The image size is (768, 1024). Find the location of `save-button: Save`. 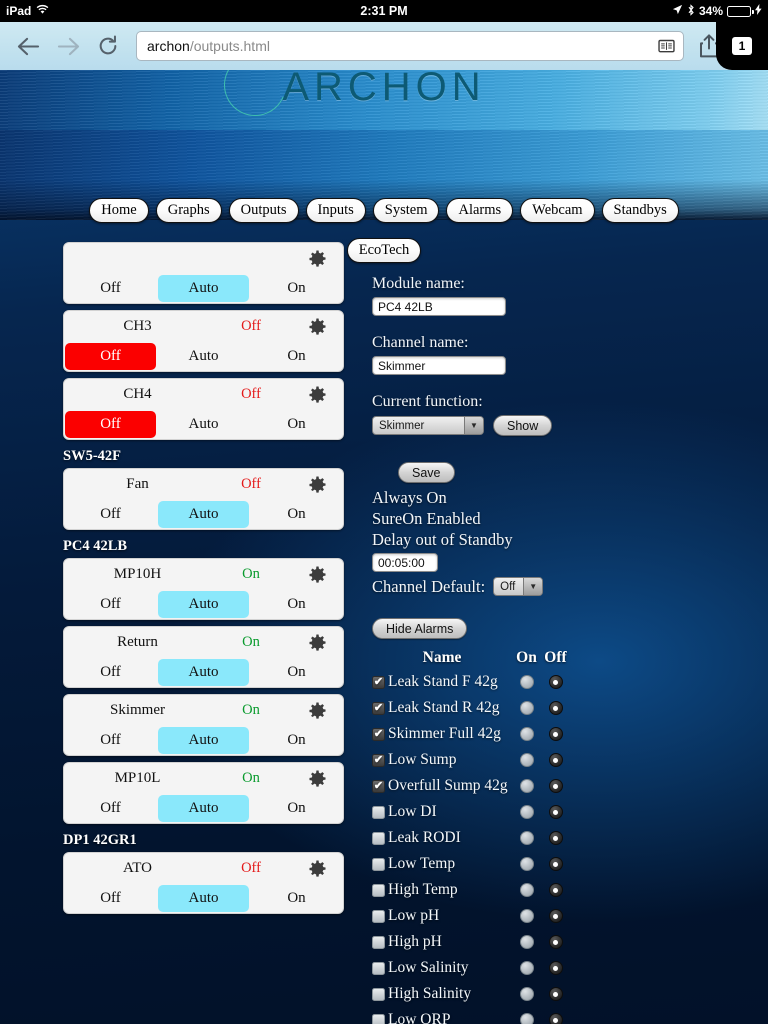

save-button: Save is located at coordinates (426, 472).